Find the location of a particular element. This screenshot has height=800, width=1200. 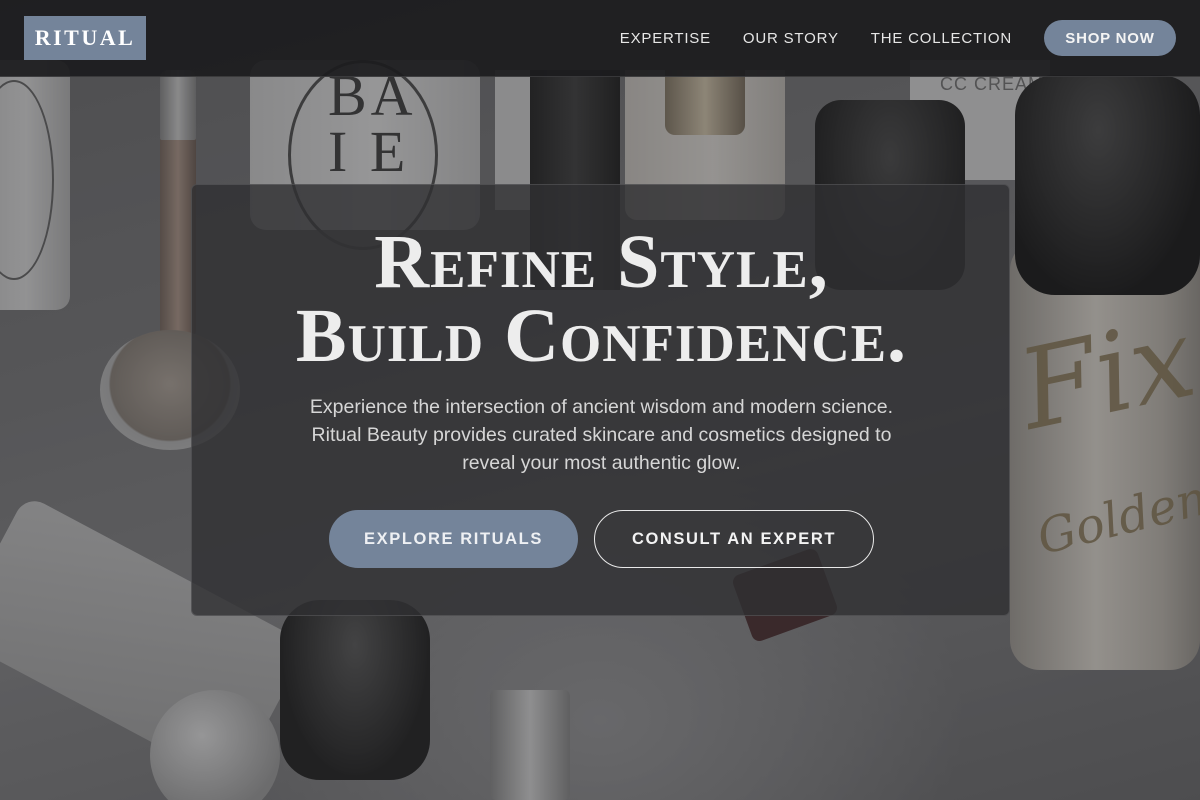

consult-an-expert-button: CONSULT AN EXPERT is located at coordinates (734, 539).